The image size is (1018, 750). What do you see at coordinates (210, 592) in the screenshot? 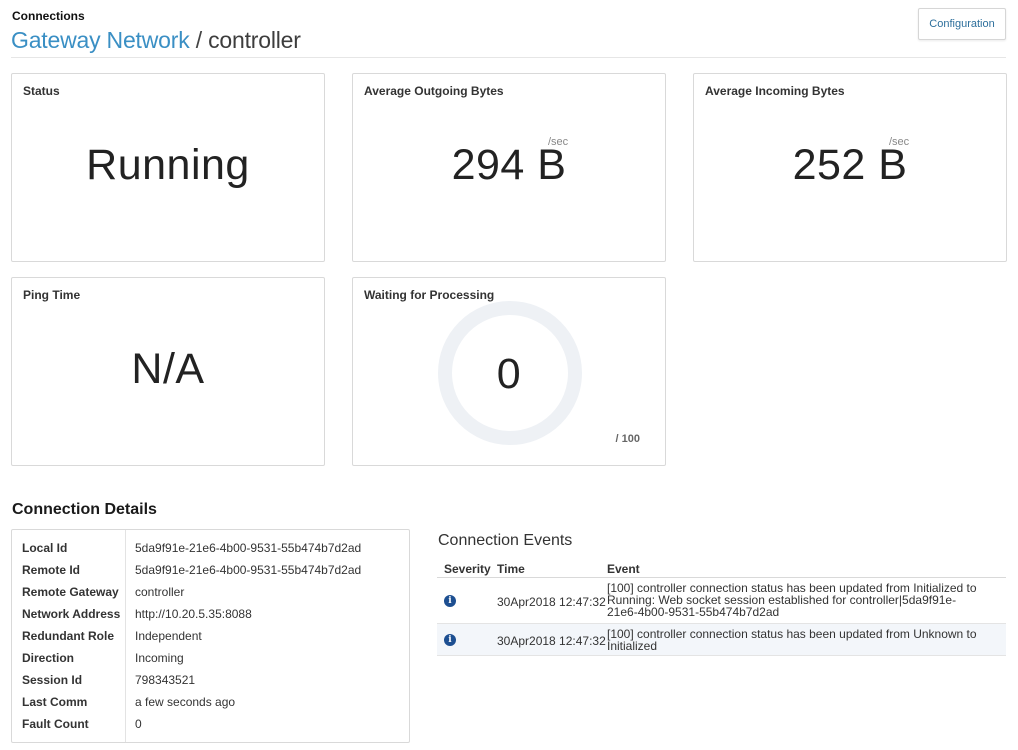
I see `detail-row-remote-gateway: Remote Gateway controller` at bounding box center [210, 592].